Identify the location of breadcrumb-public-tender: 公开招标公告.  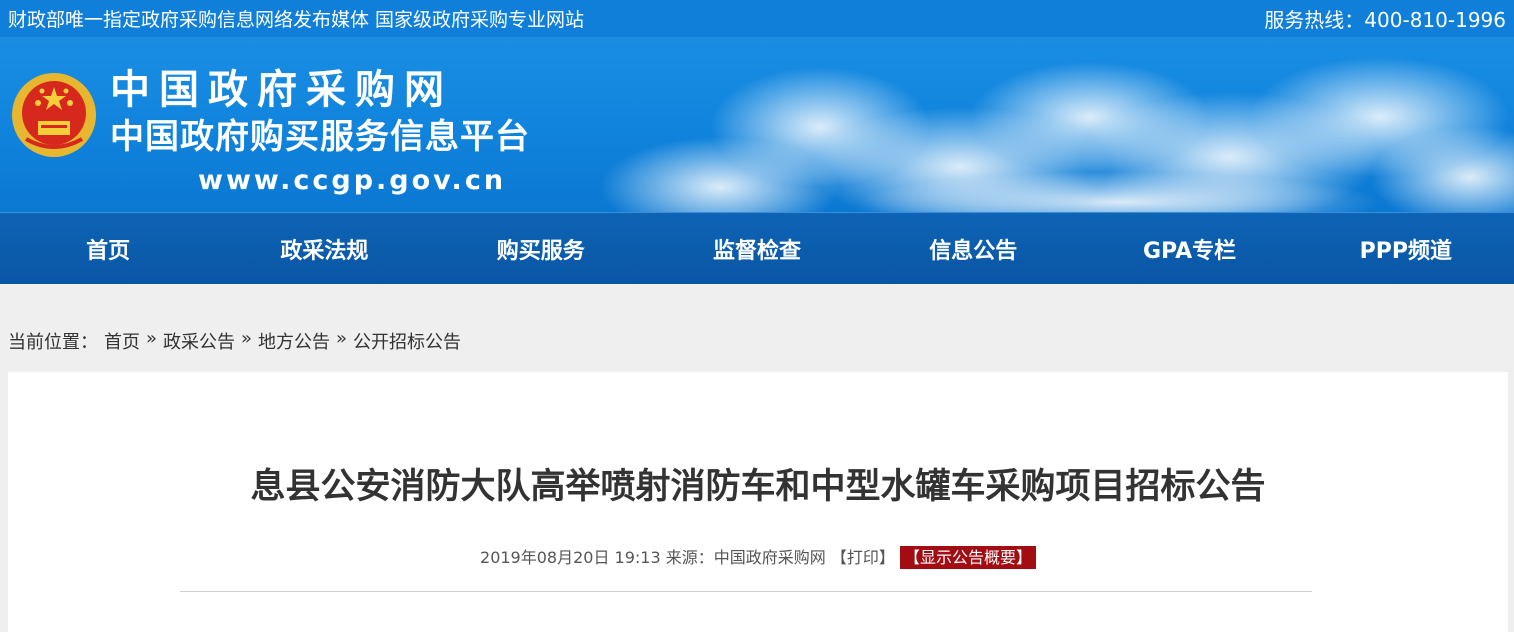
(407, 341).